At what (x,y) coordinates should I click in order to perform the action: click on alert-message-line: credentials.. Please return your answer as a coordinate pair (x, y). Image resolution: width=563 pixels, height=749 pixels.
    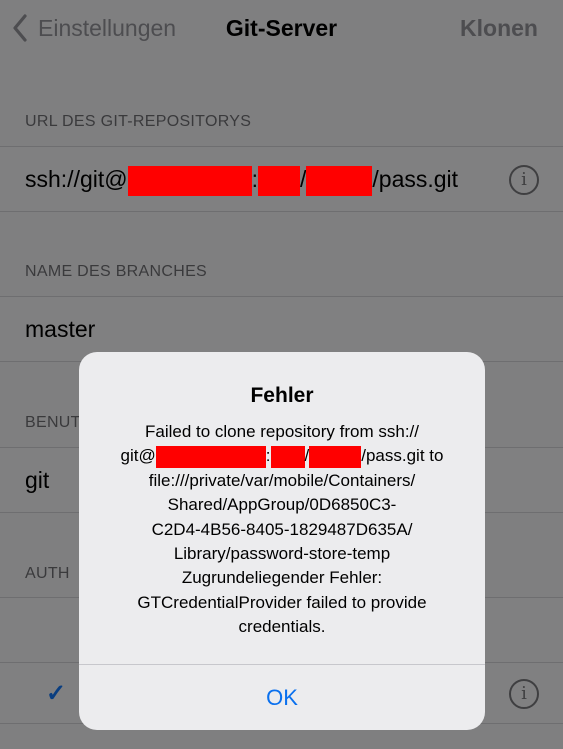
    Looking at the image, I should click on (282, 627).